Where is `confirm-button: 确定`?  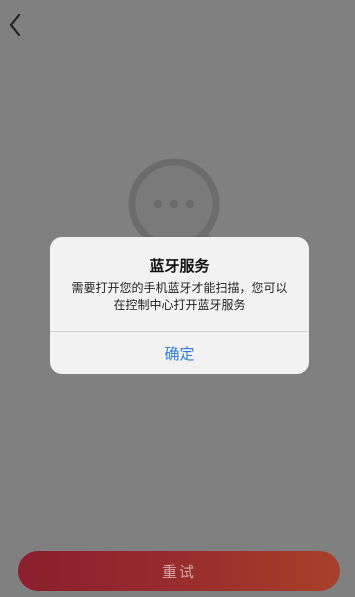 confirm-button: 确定 is located at coordinates (179, 353).